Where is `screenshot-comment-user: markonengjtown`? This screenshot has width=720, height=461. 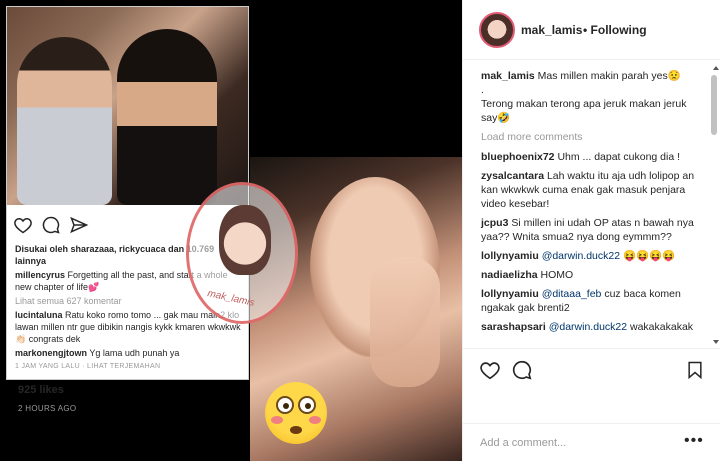
screenshot-comment-user: markonengjtown is located at coordinates (51, 353).